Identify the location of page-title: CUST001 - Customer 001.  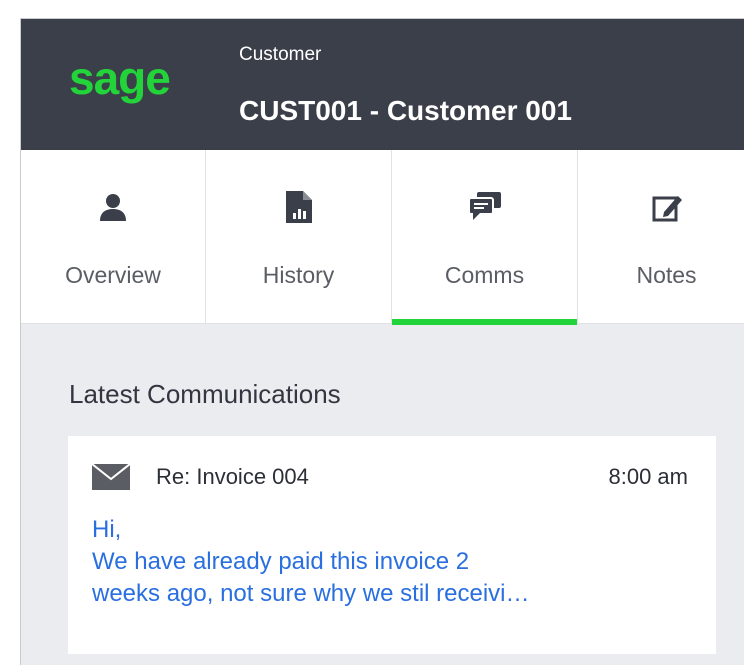
(406, 110).